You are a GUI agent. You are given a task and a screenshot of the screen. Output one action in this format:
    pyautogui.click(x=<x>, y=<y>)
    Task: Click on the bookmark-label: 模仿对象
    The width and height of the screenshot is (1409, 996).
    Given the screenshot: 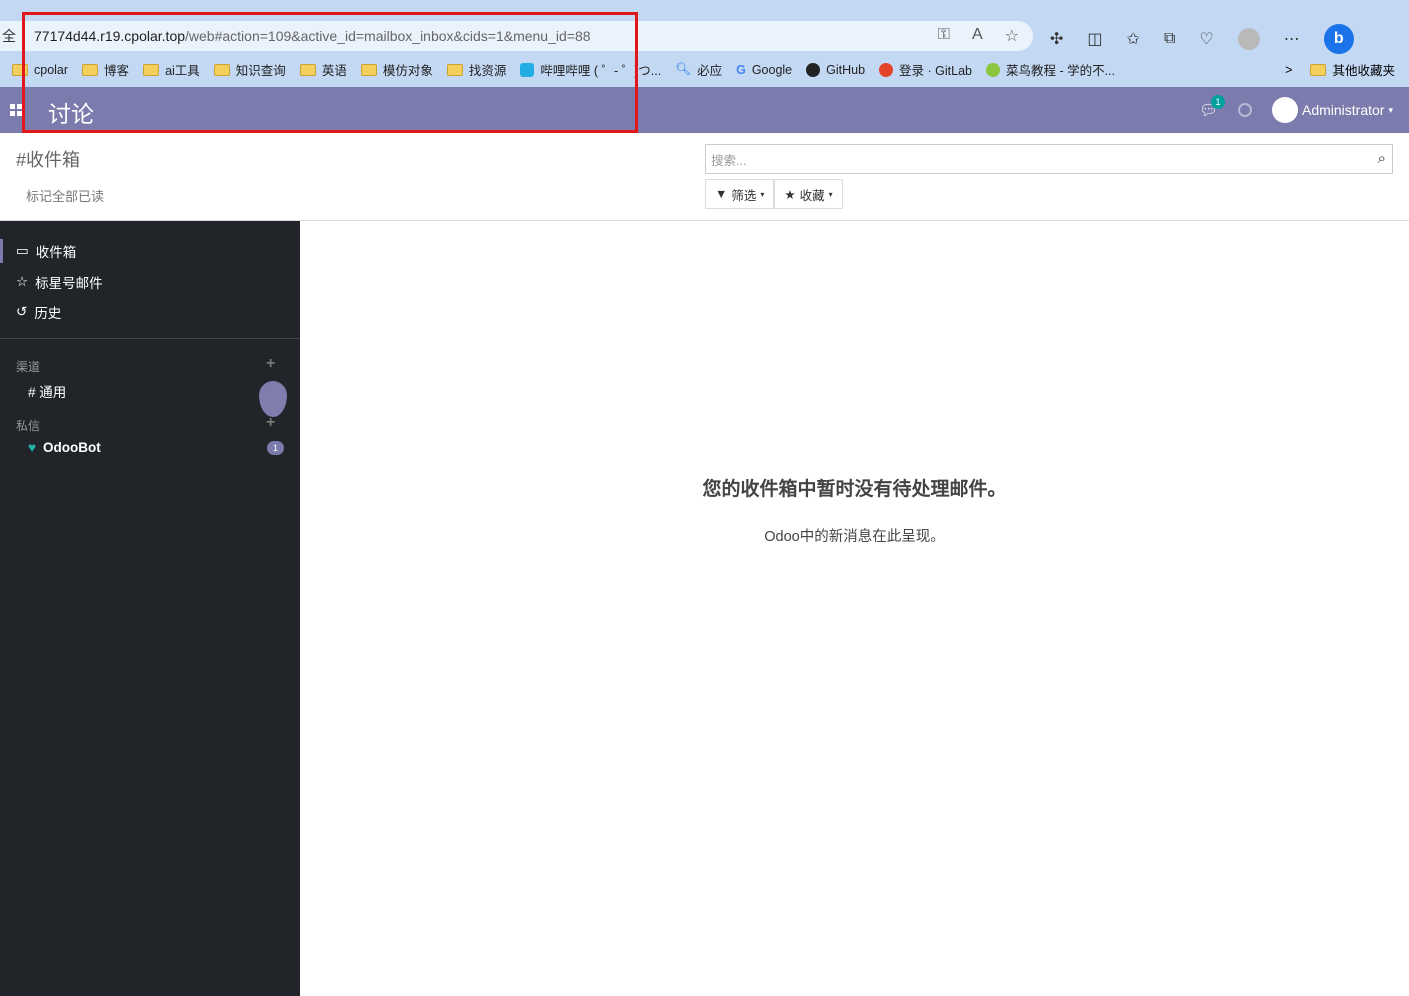 What is the action you would take?
    pyautogui.click(x=407, y=71)
    